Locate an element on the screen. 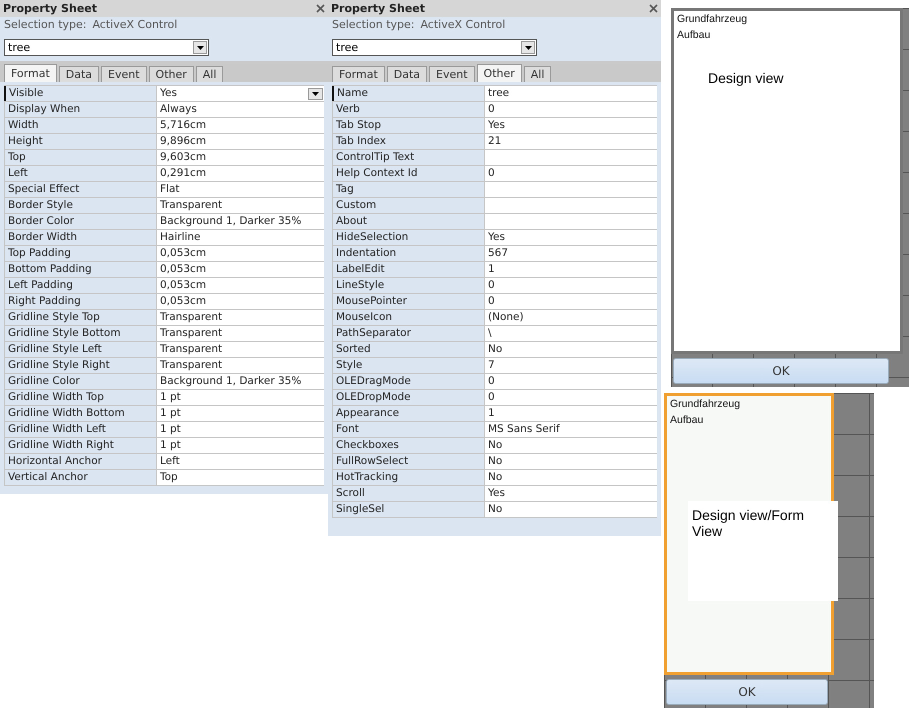 This screenshot has height=715, width=909. property-name: HotTracking is located at coordinates (408, 477).